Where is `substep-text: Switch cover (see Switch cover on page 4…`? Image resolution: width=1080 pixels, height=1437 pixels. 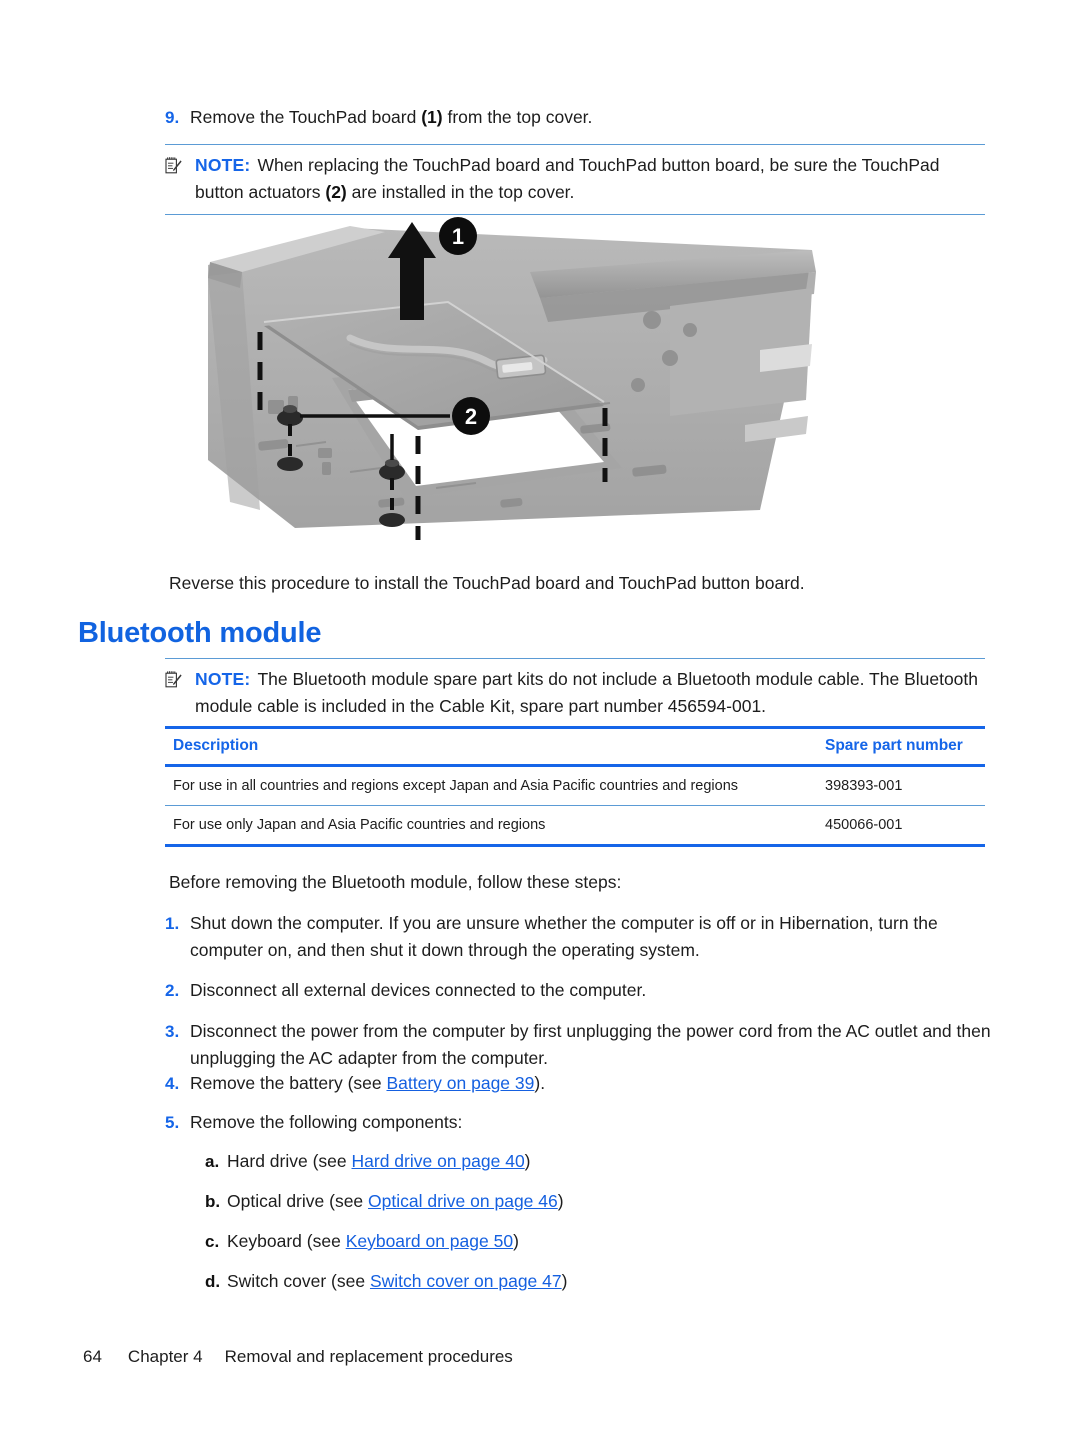 substep-text: Switch cover (see Switch cover on page 4… is located at coordinates (613, 1281).